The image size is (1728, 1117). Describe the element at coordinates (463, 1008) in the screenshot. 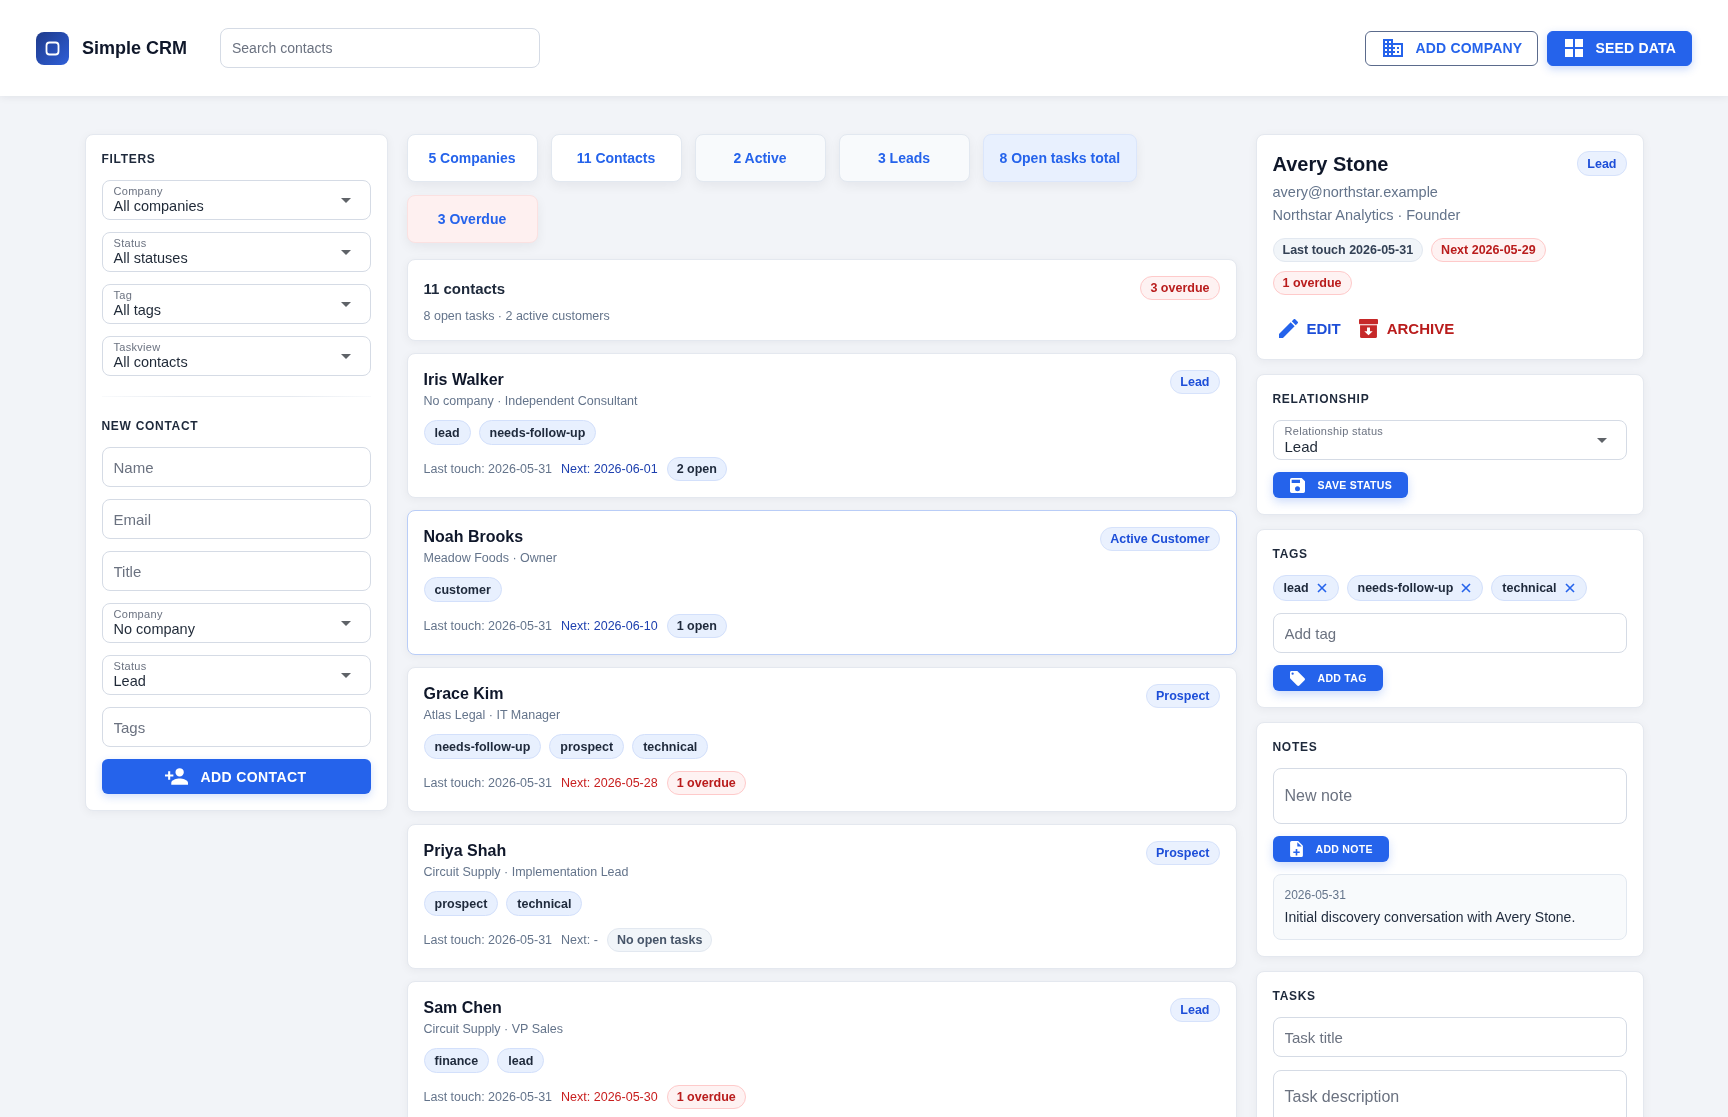

I see `contact-name: Sam Chen` at that location.